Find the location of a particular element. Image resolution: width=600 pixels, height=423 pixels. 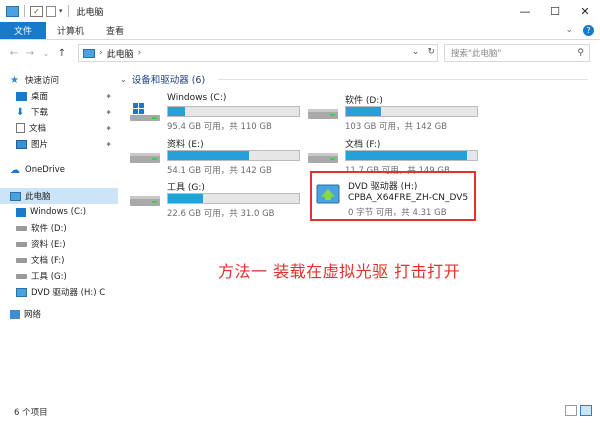

minimize-button: — is located at coordinates (525, 11).